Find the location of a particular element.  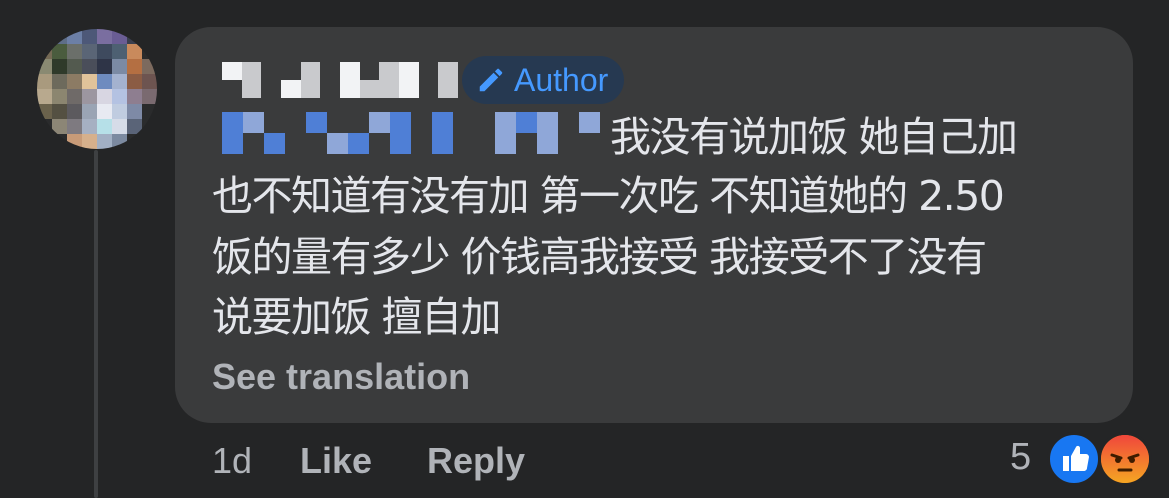

mention-pixelated is located at coordinates (411, 133).